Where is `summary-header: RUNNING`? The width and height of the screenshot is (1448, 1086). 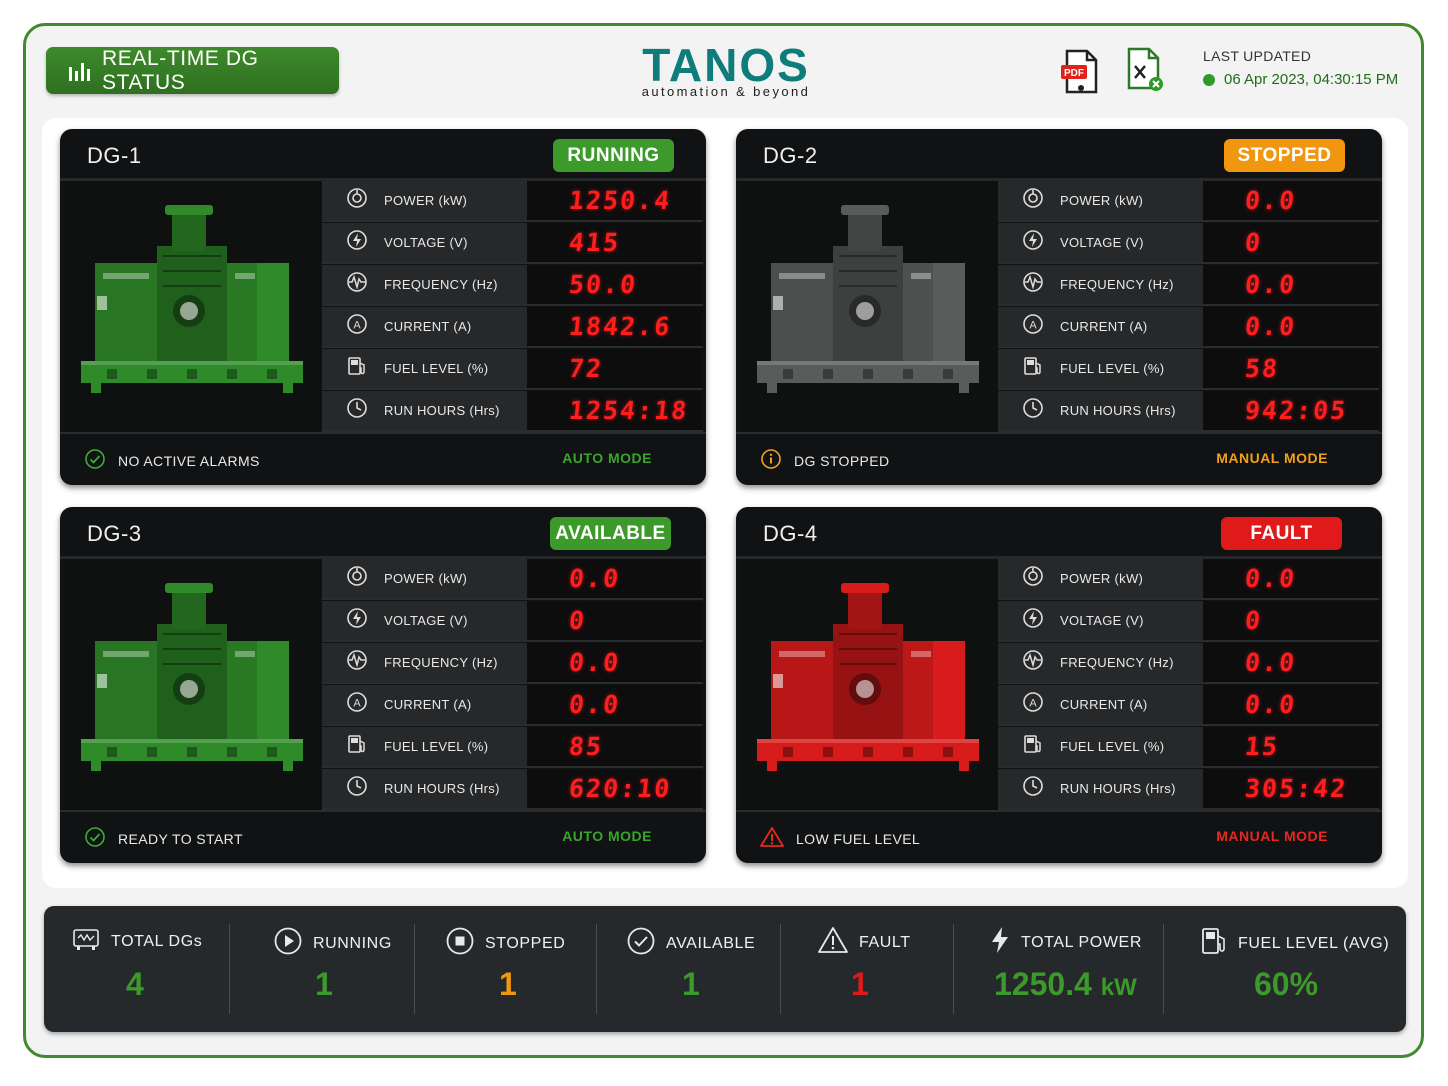
summary-header: RUNNING is located at coordinates (332, 943).